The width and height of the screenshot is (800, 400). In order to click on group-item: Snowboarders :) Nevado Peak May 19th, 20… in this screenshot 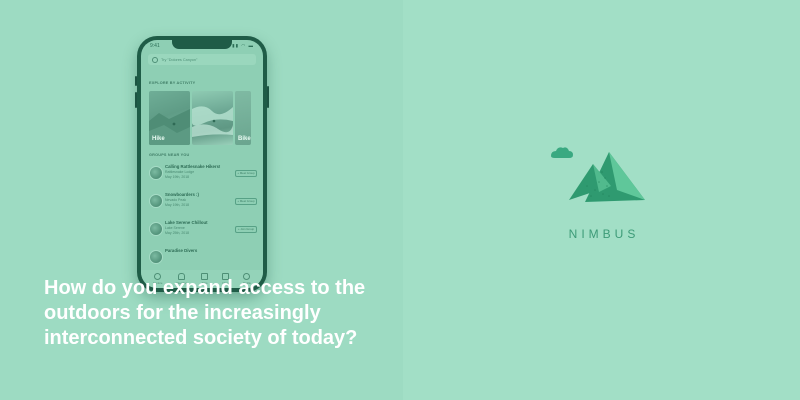, I will do `click(203, 201)`.